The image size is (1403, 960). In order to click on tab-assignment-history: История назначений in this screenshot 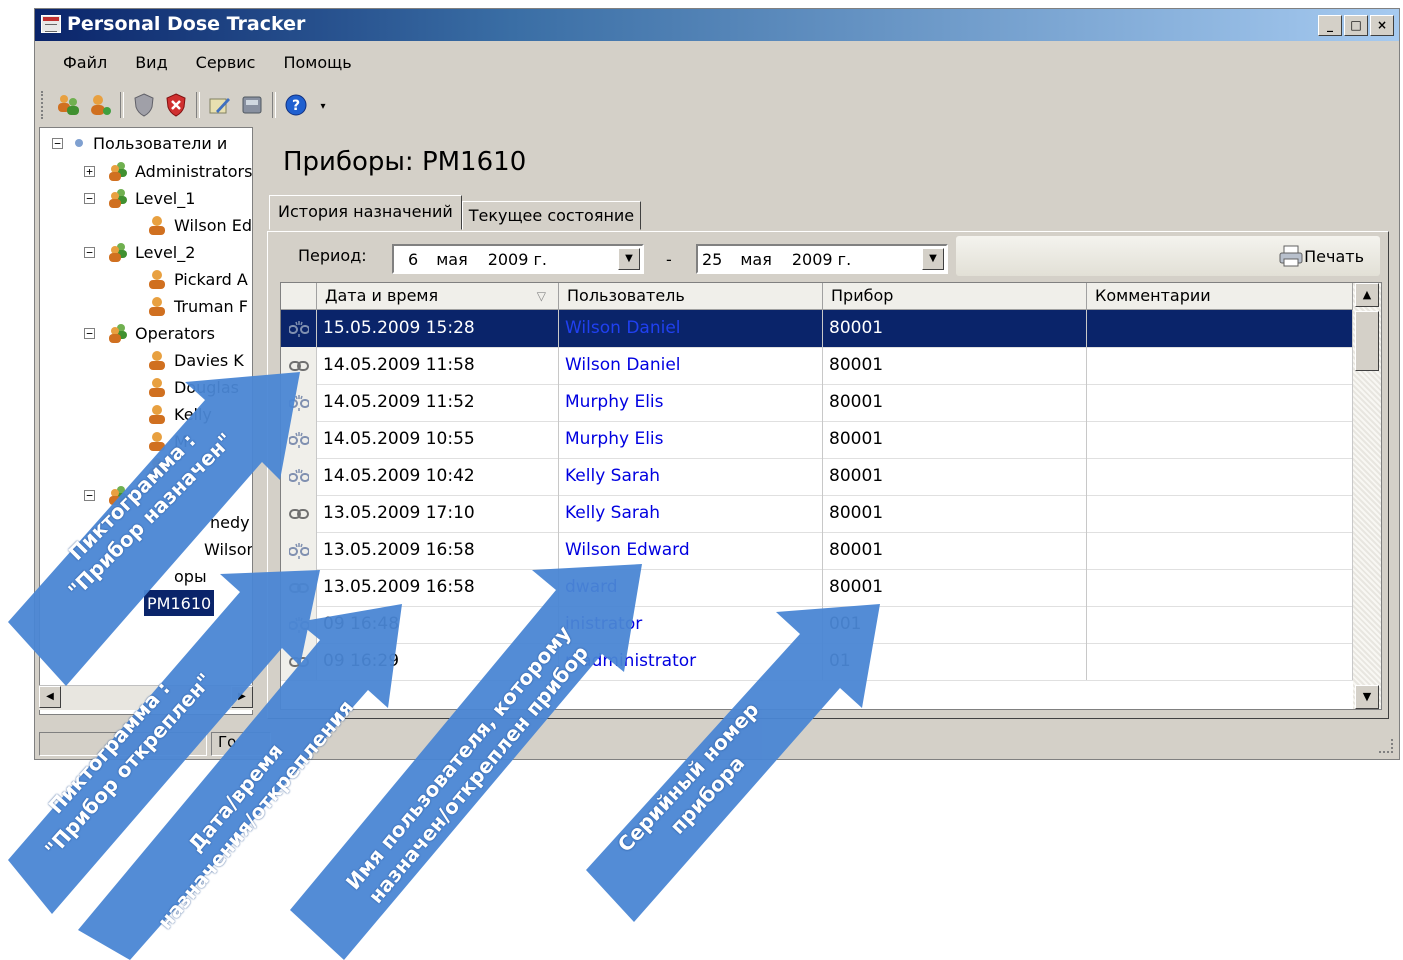, I will do `click(365, 212)`.